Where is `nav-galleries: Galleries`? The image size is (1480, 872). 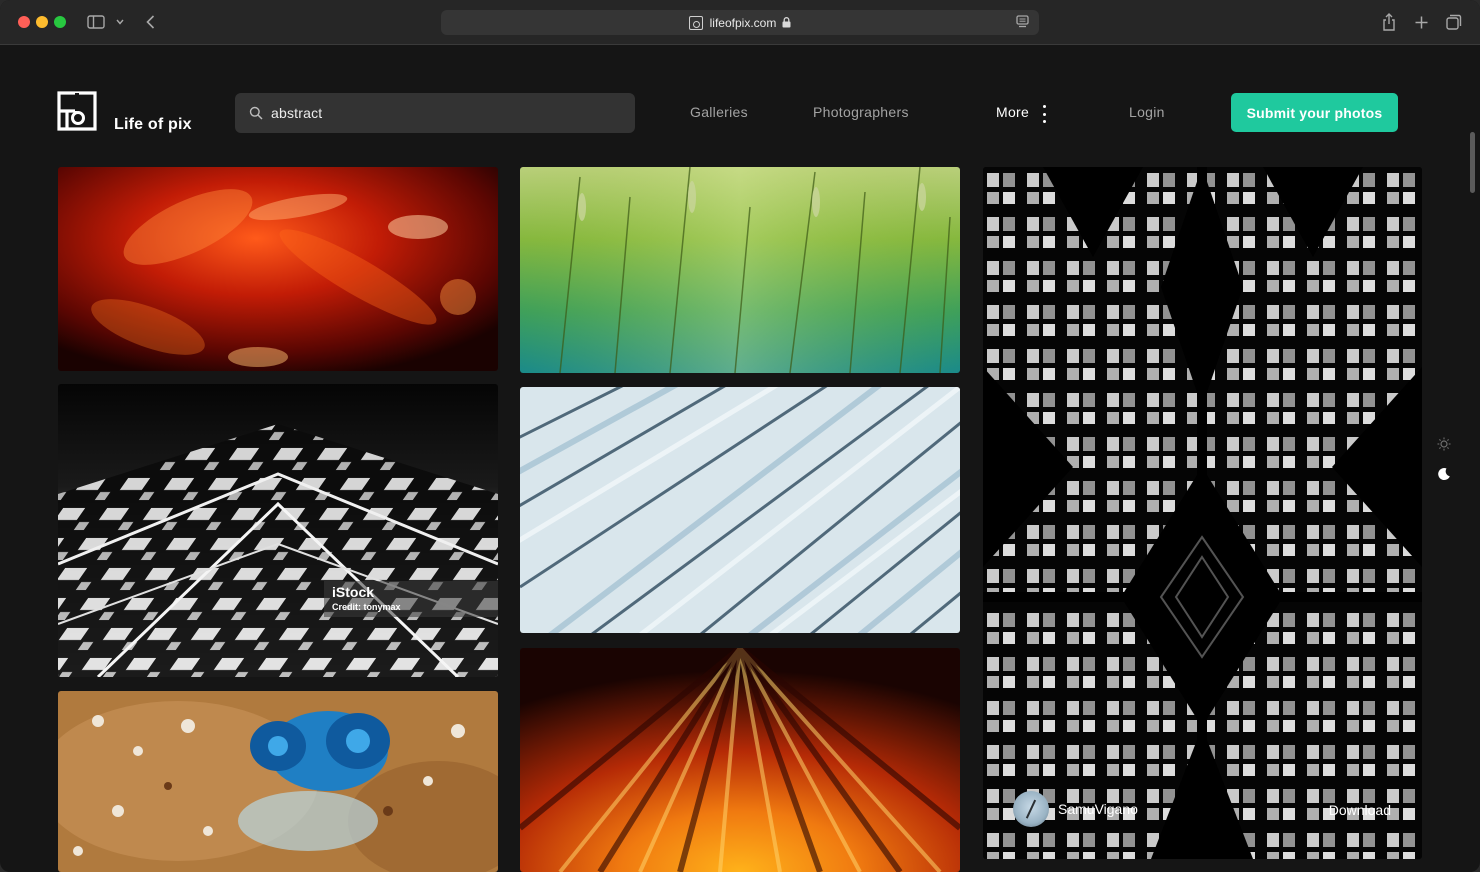 nav-galleries: Galleries is located at coordinates (719, 112).